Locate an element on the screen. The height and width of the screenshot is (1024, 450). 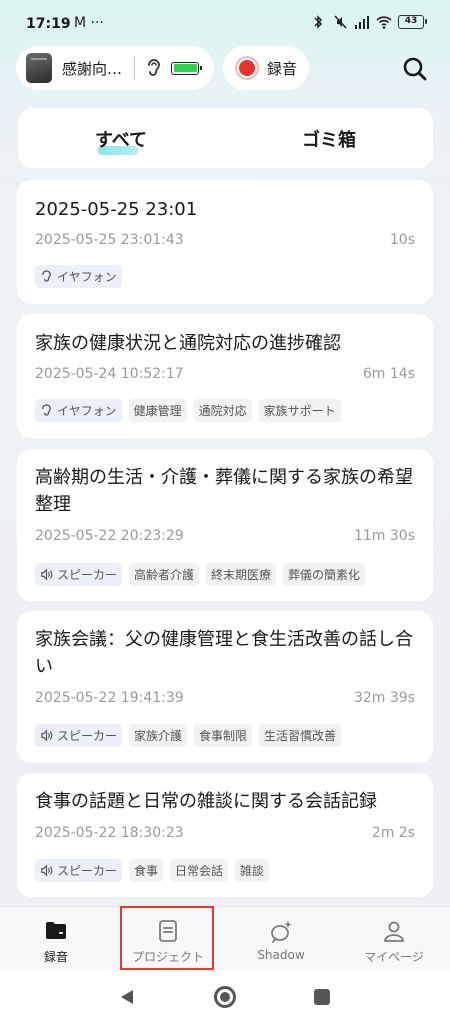
system-nav-bar is located at coordinates (225, 997).